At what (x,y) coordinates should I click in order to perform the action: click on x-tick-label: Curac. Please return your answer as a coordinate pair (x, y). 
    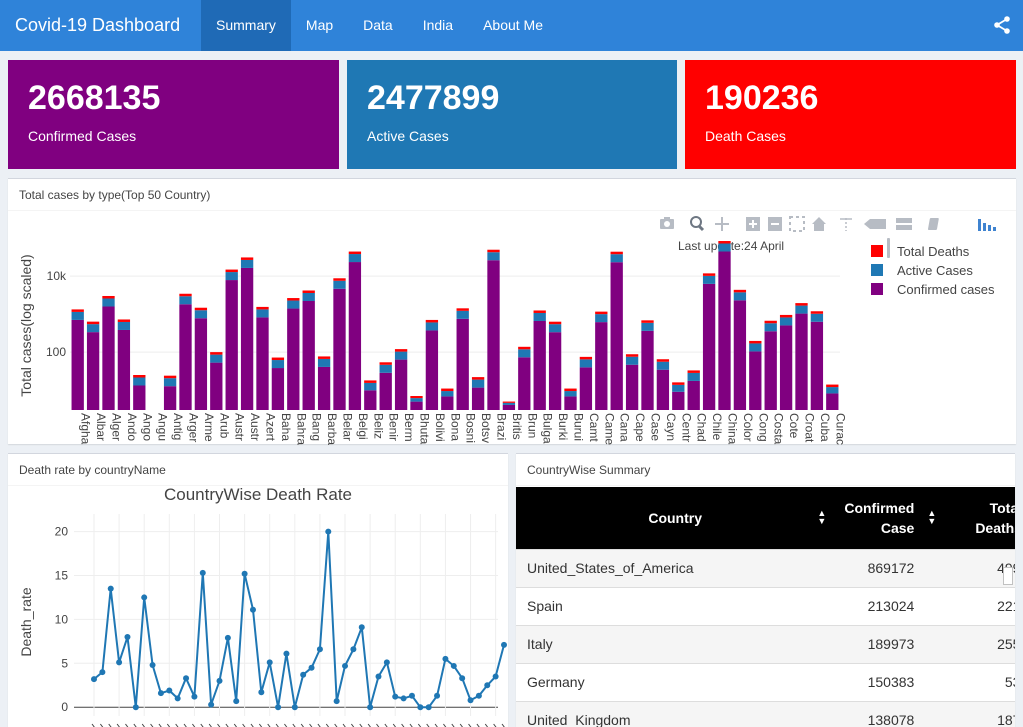
    Looking at the image, I should click on (840, 429).